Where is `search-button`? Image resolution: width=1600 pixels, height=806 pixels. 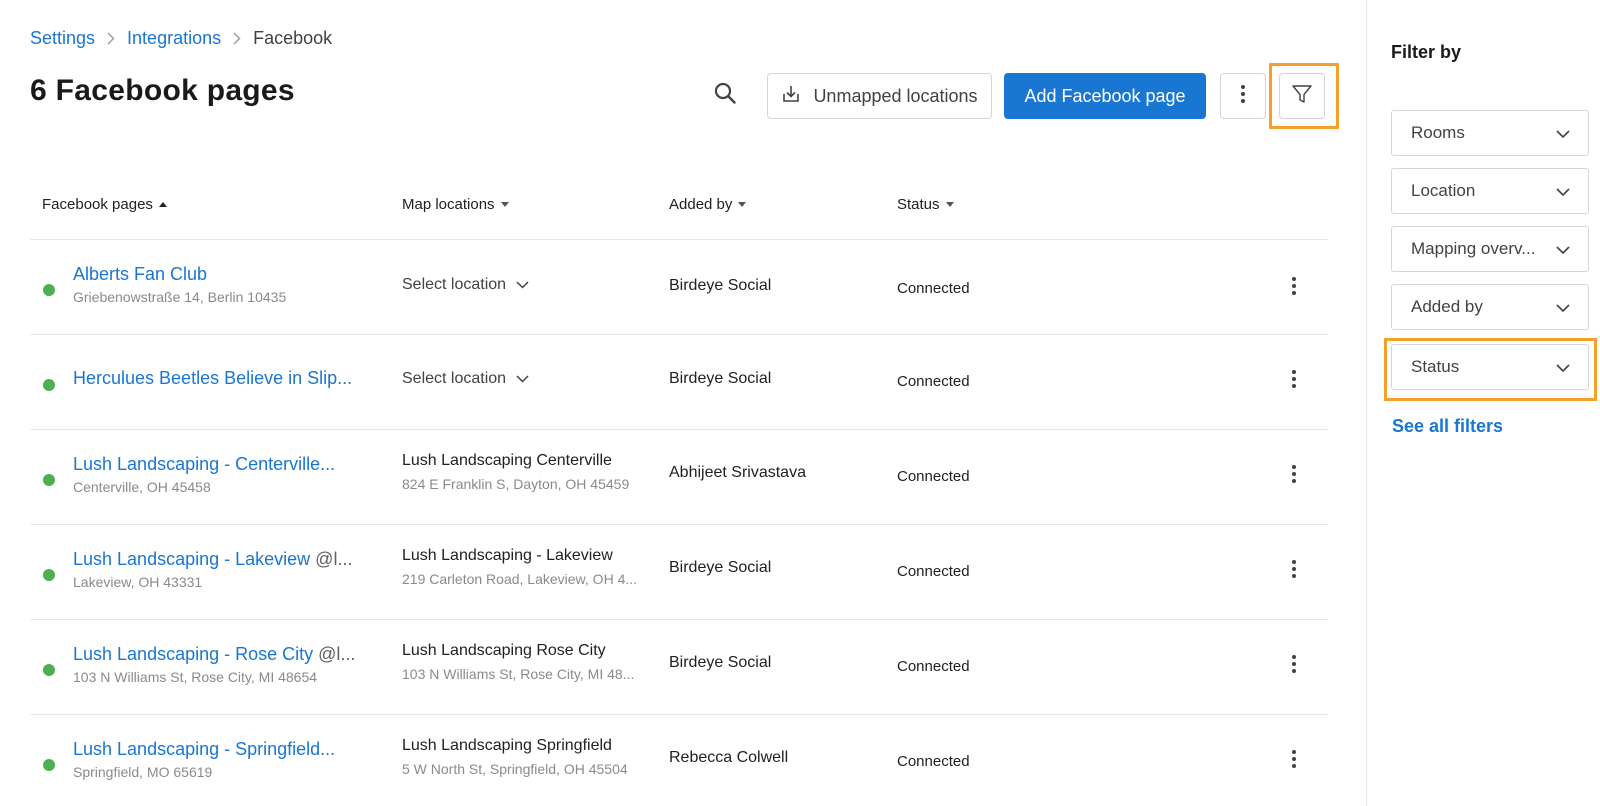
search-button is located at coordinates (725, 95).